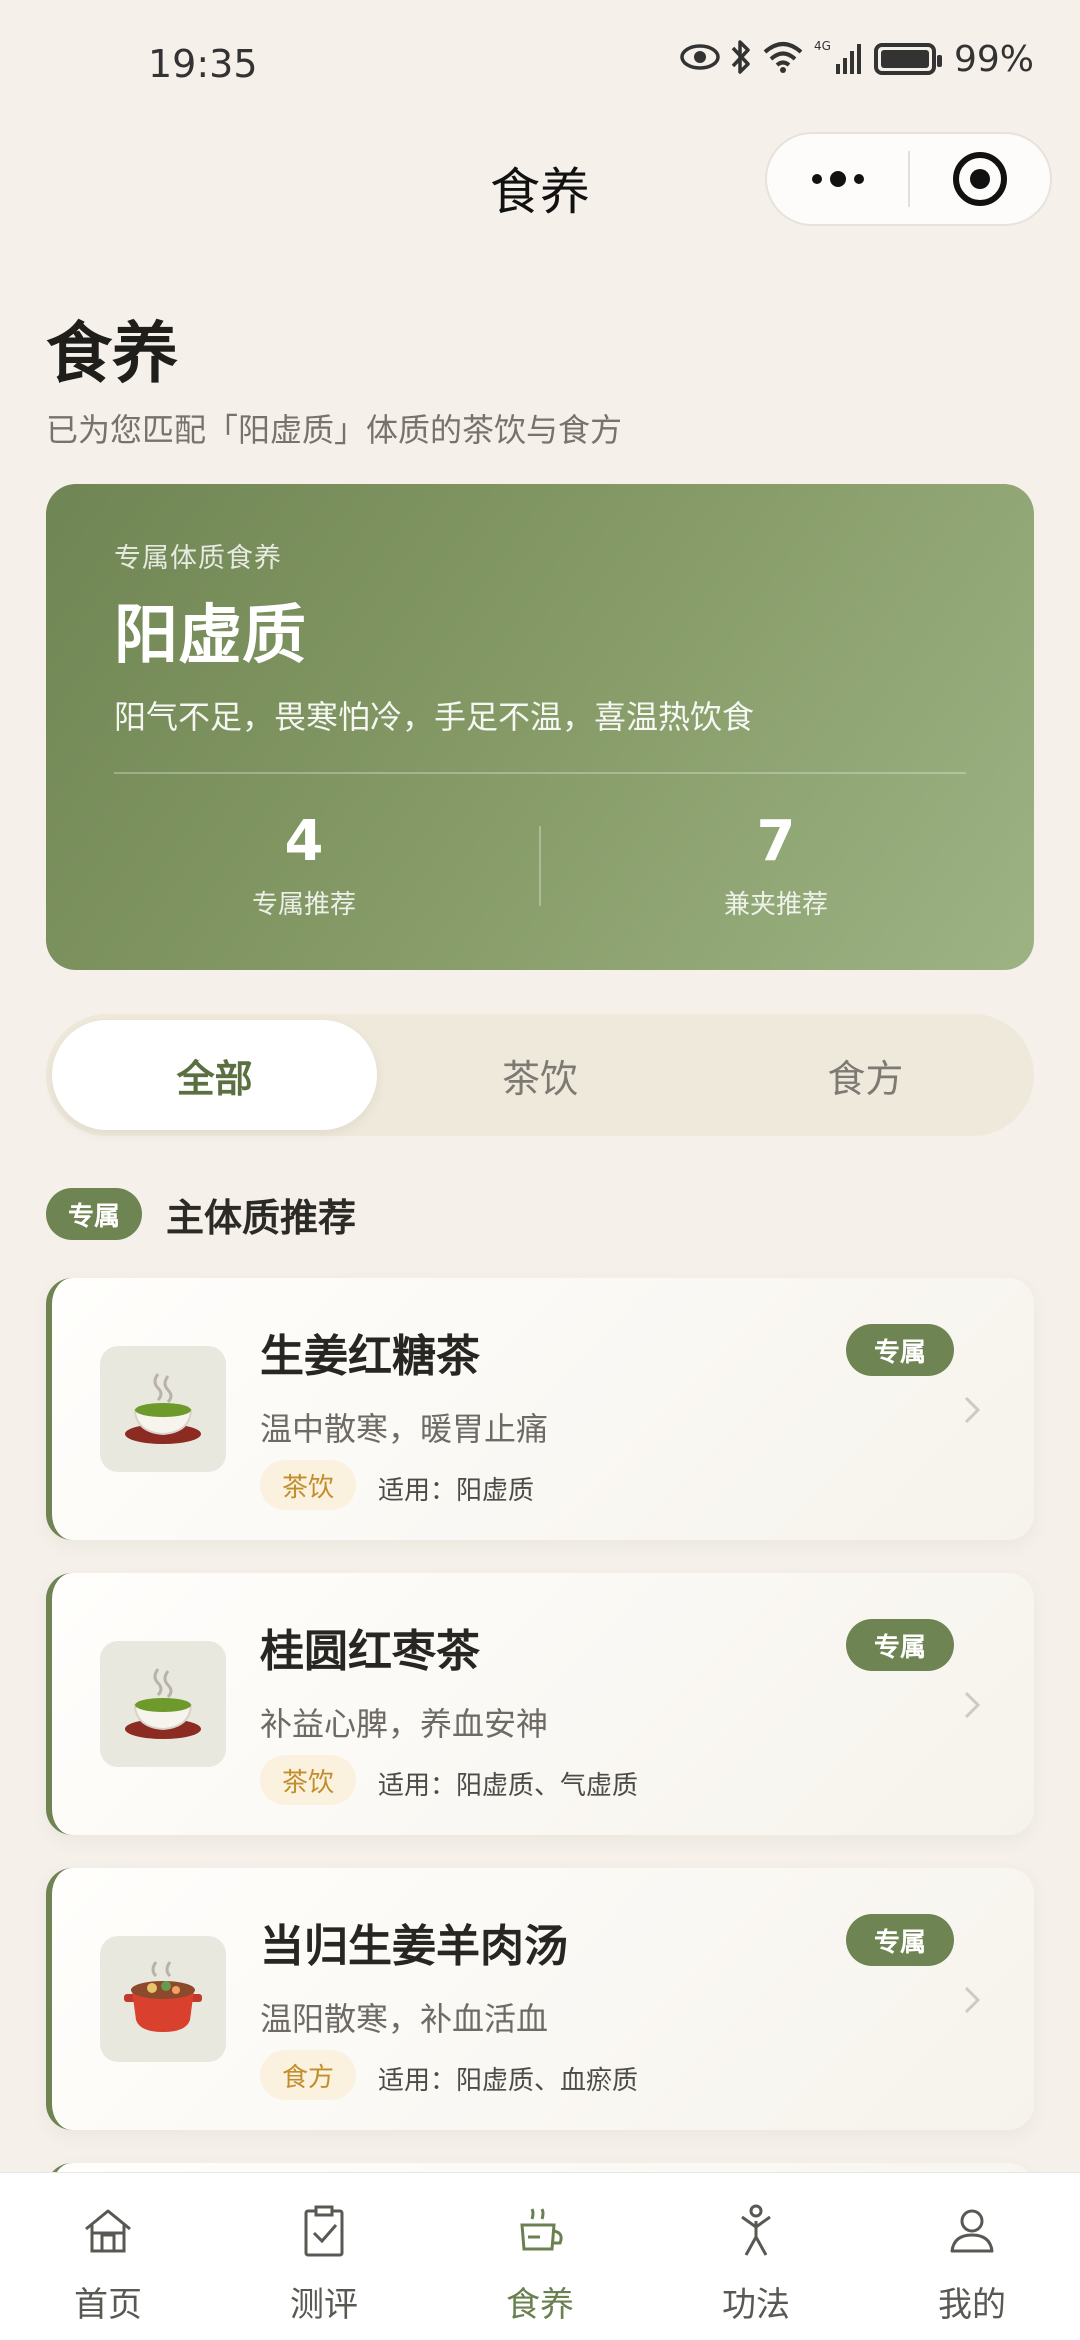 The height and width of the screenshot is (2340, 1080). What do you see at coordinates (434, 717) in the screenshot?
I see `constitution-description: 阳气不足，畏寒怕冷，手足不温，喜温热饮食` at bounding box center [434, 717].